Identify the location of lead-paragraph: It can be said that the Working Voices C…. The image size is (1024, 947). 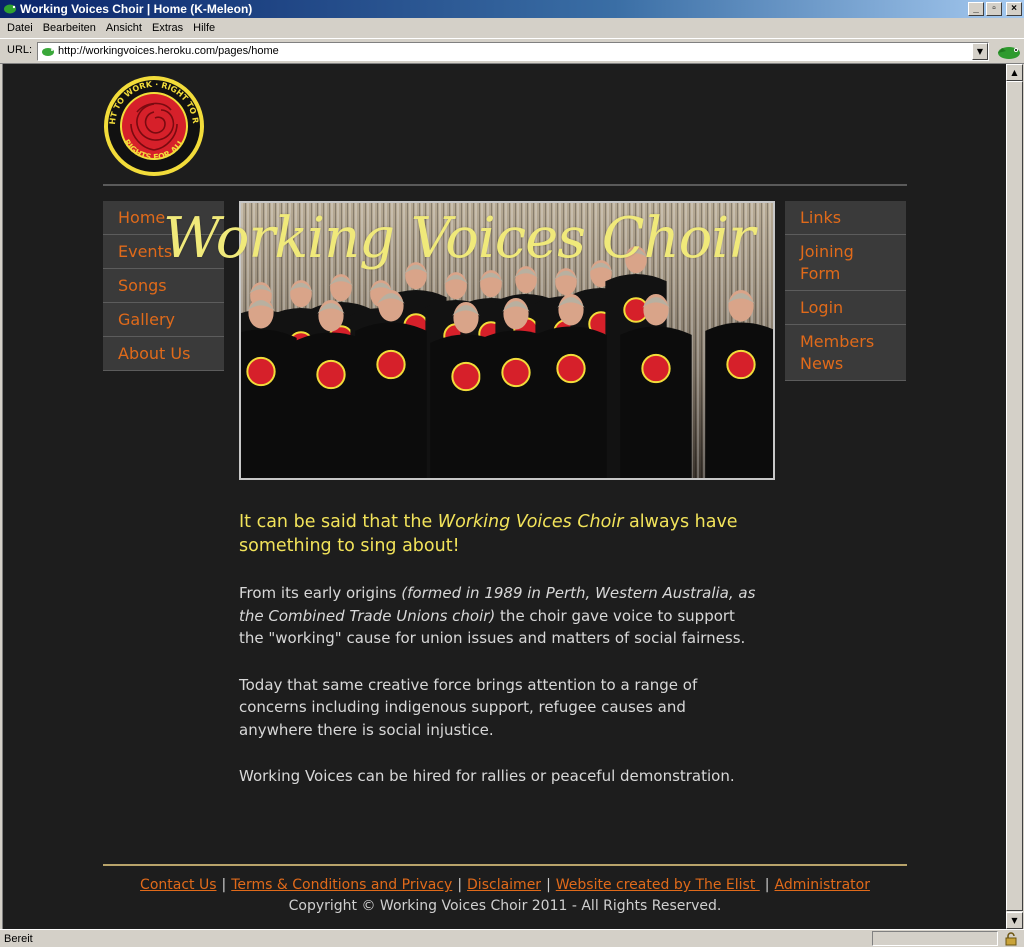
(488, 534).